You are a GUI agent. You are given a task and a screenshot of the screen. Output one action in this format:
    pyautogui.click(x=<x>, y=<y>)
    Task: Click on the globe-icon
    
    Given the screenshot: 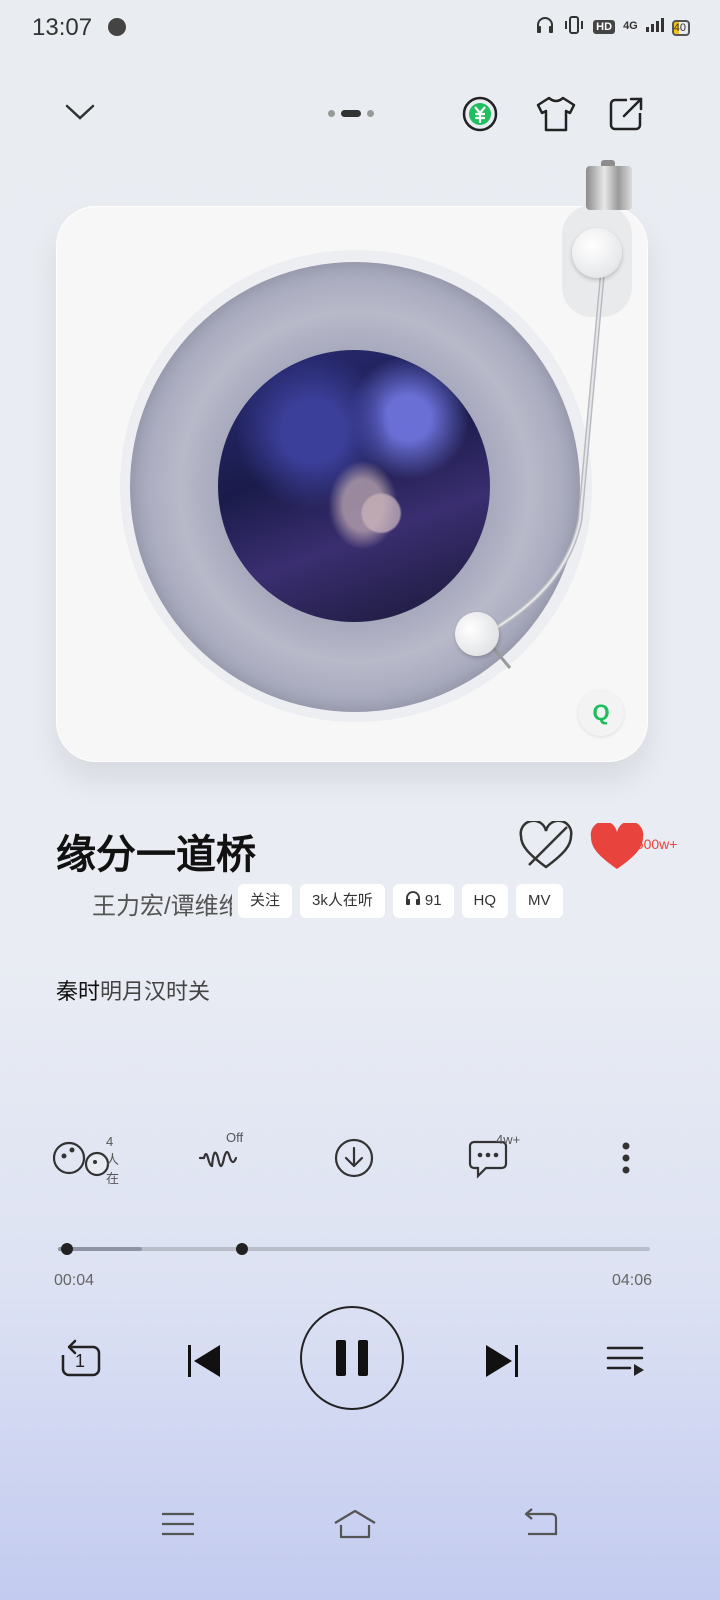 What is the action you would take?
    pyautogui.click(x=117, y=27)
    